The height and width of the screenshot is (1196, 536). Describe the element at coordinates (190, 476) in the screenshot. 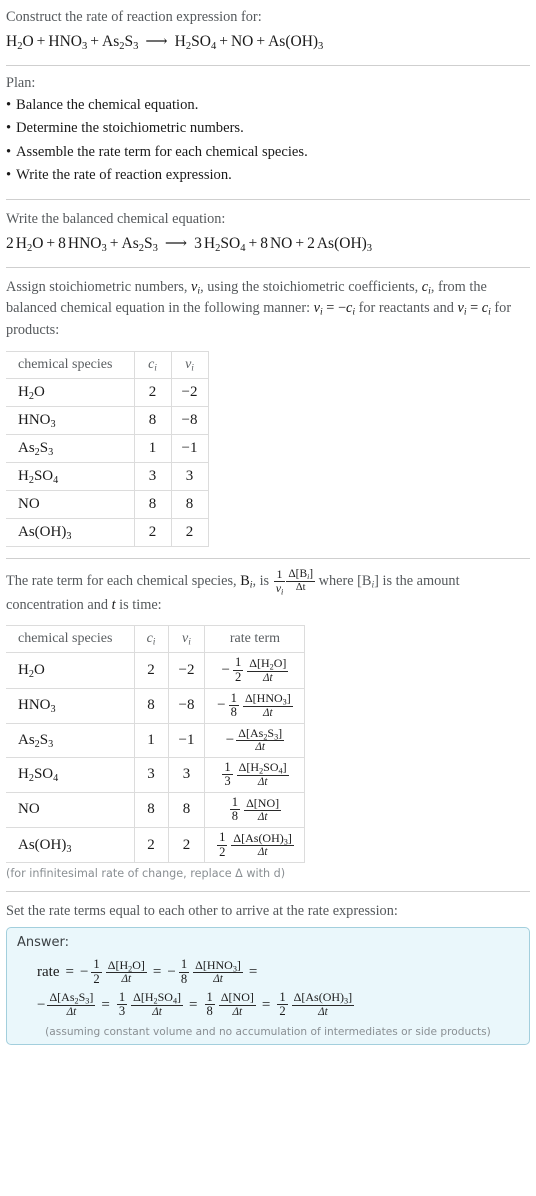

I see `nu-cell: 3` at that location.